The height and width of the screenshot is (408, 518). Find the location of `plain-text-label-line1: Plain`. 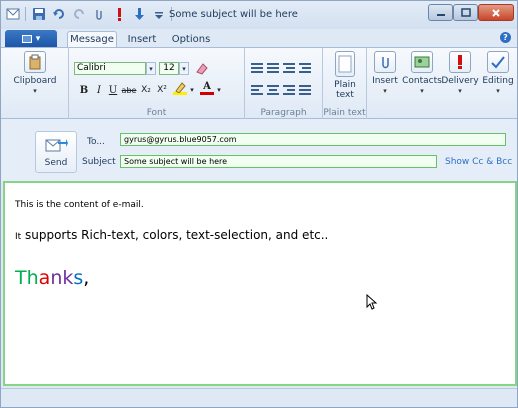

plain-text-label-line1: Plain is located at coordinates (345, 85).